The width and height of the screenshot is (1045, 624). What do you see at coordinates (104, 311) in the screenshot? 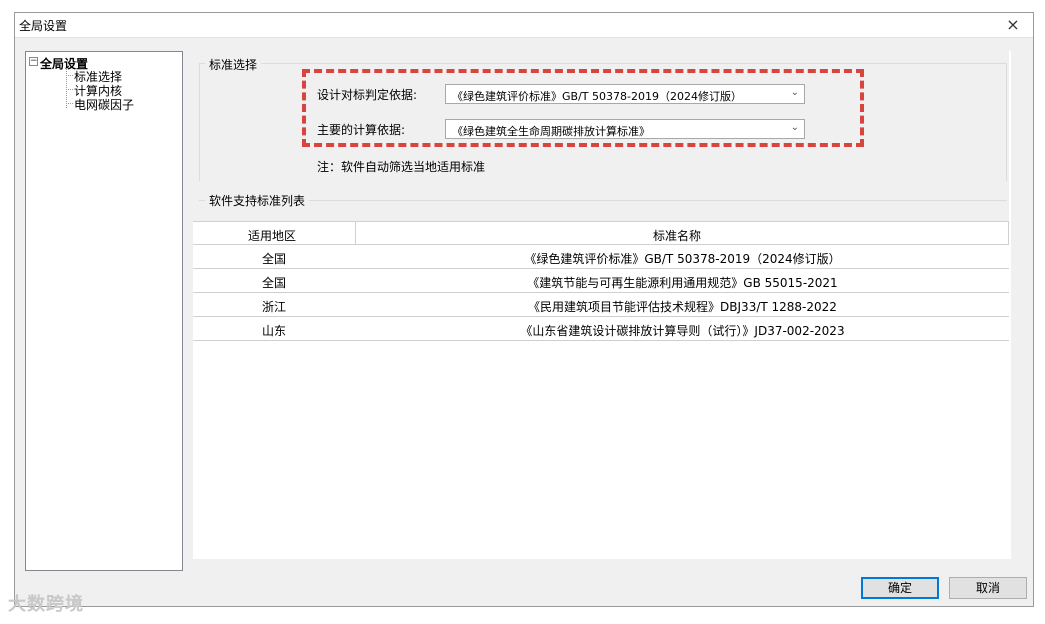
I see `settings-tree: − 全局设置 标准选择 计算内核 电网碳因子` at bounding box center [104, 311].